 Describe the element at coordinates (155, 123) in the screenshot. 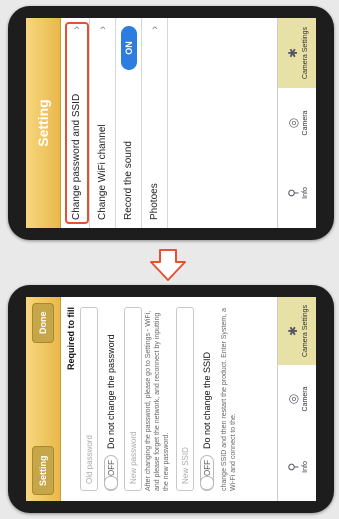

I see `row-photoes: Photoes ›` at that location.